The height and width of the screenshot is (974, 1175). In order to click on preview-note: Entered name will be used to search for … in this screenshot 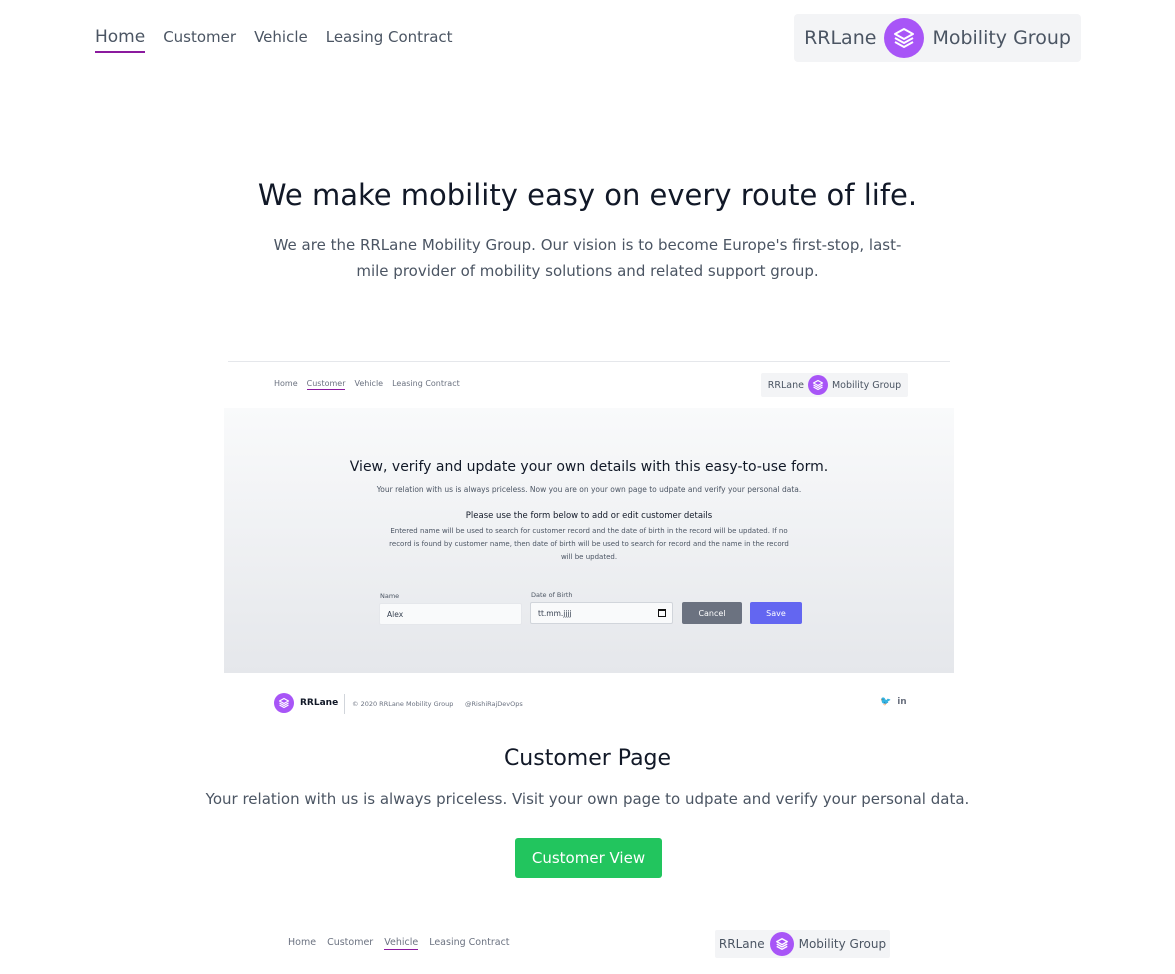, I will do `click(589, 544)`.